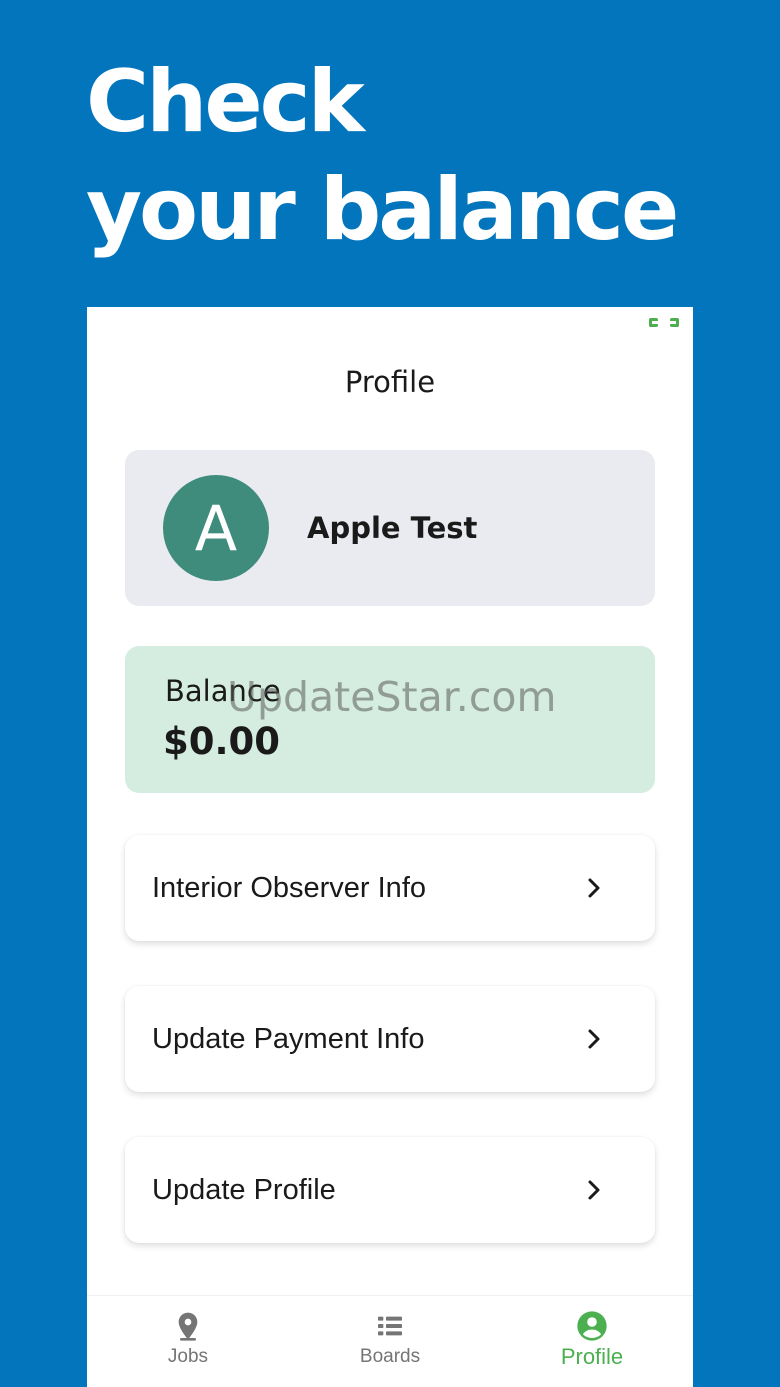 Image resolution: width=780 pixels, height=1387 pixels. I want to click on menu-item-label: Update Payment Info, so click(288, 1038).